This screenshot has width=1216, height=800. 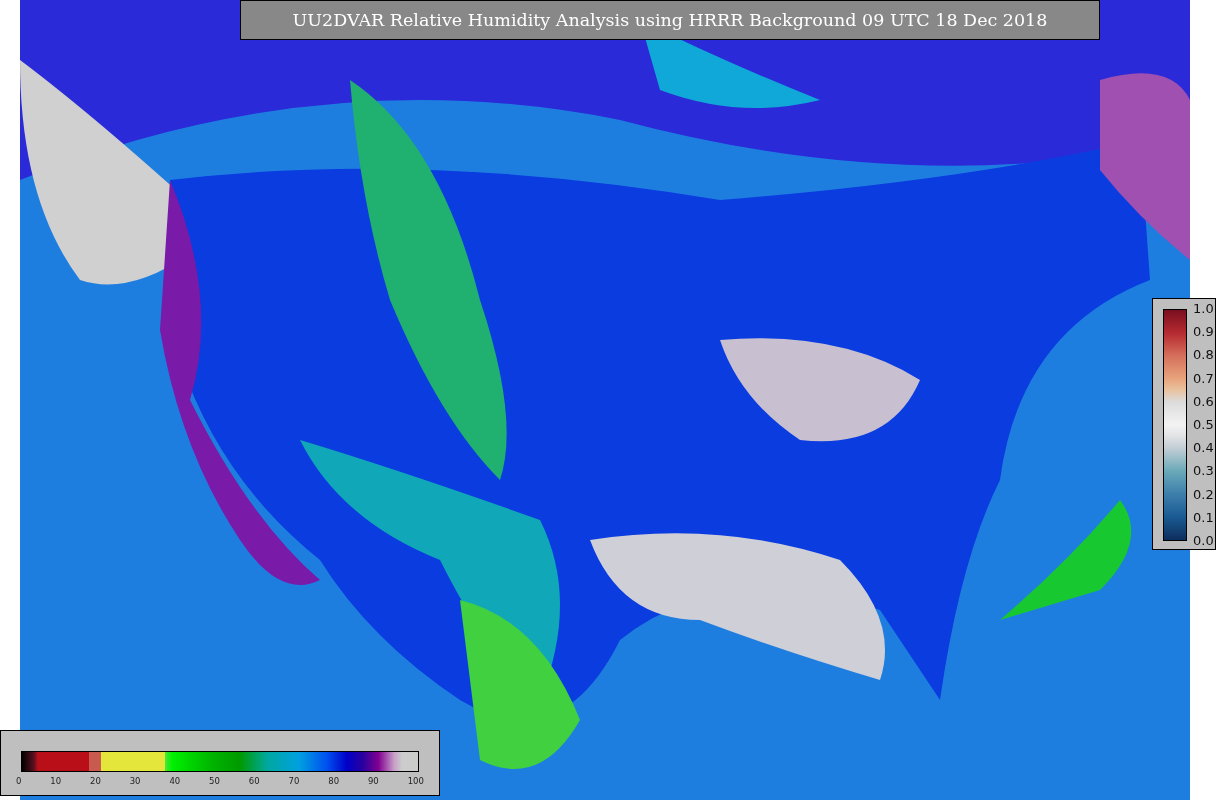 What do you see at coordinates (1203, 448) in the screenshot?
I see `tick-label: 0.4` at bounding box center [1203, 448].